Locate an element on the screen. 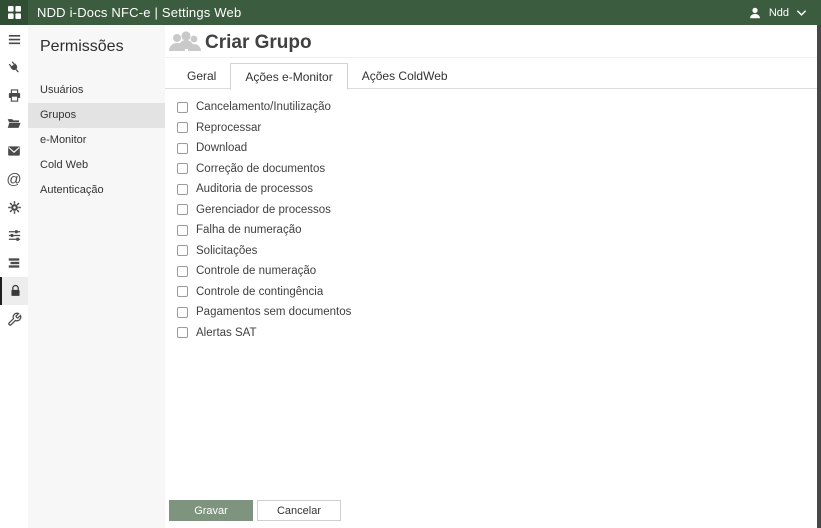 This screenshot has width=821, height=528. menu-icon is located at coordinates (14, 39).